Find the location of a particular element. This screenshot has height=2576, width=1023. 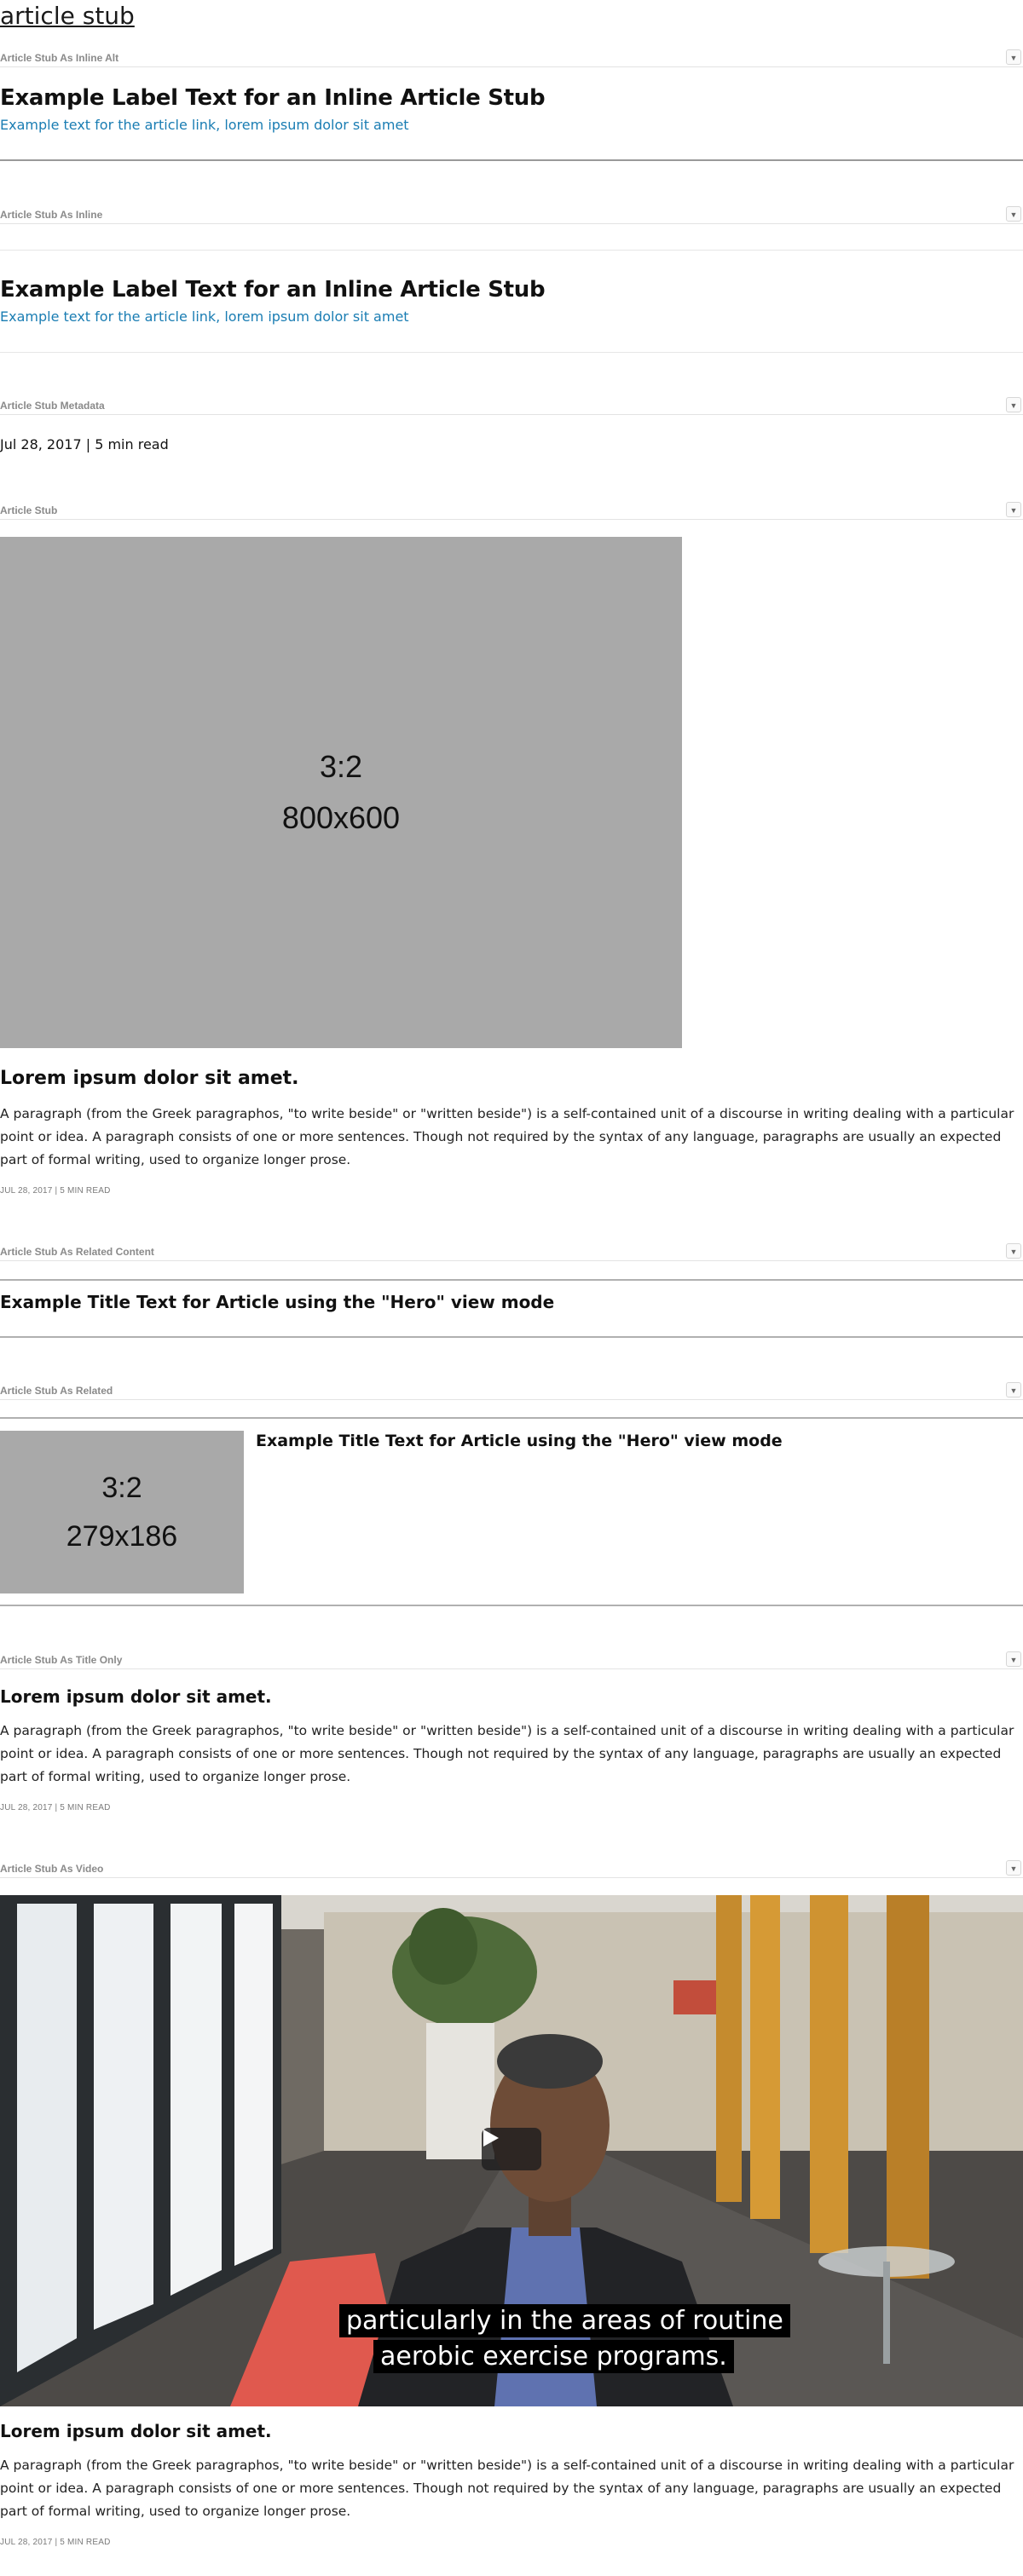

section-label: Article Stub As Related is located at coordinates (57, 1391).